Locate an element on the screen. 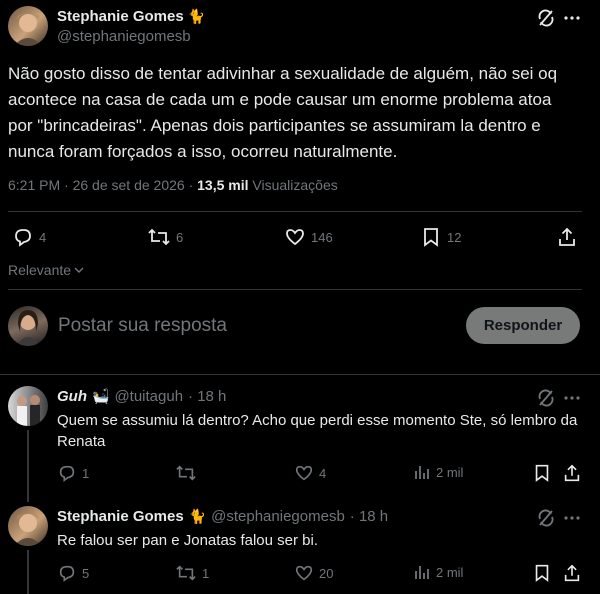 The width and height of the screenshot is (600, 594). like-button: 20 is located at coordinates (313, 573).